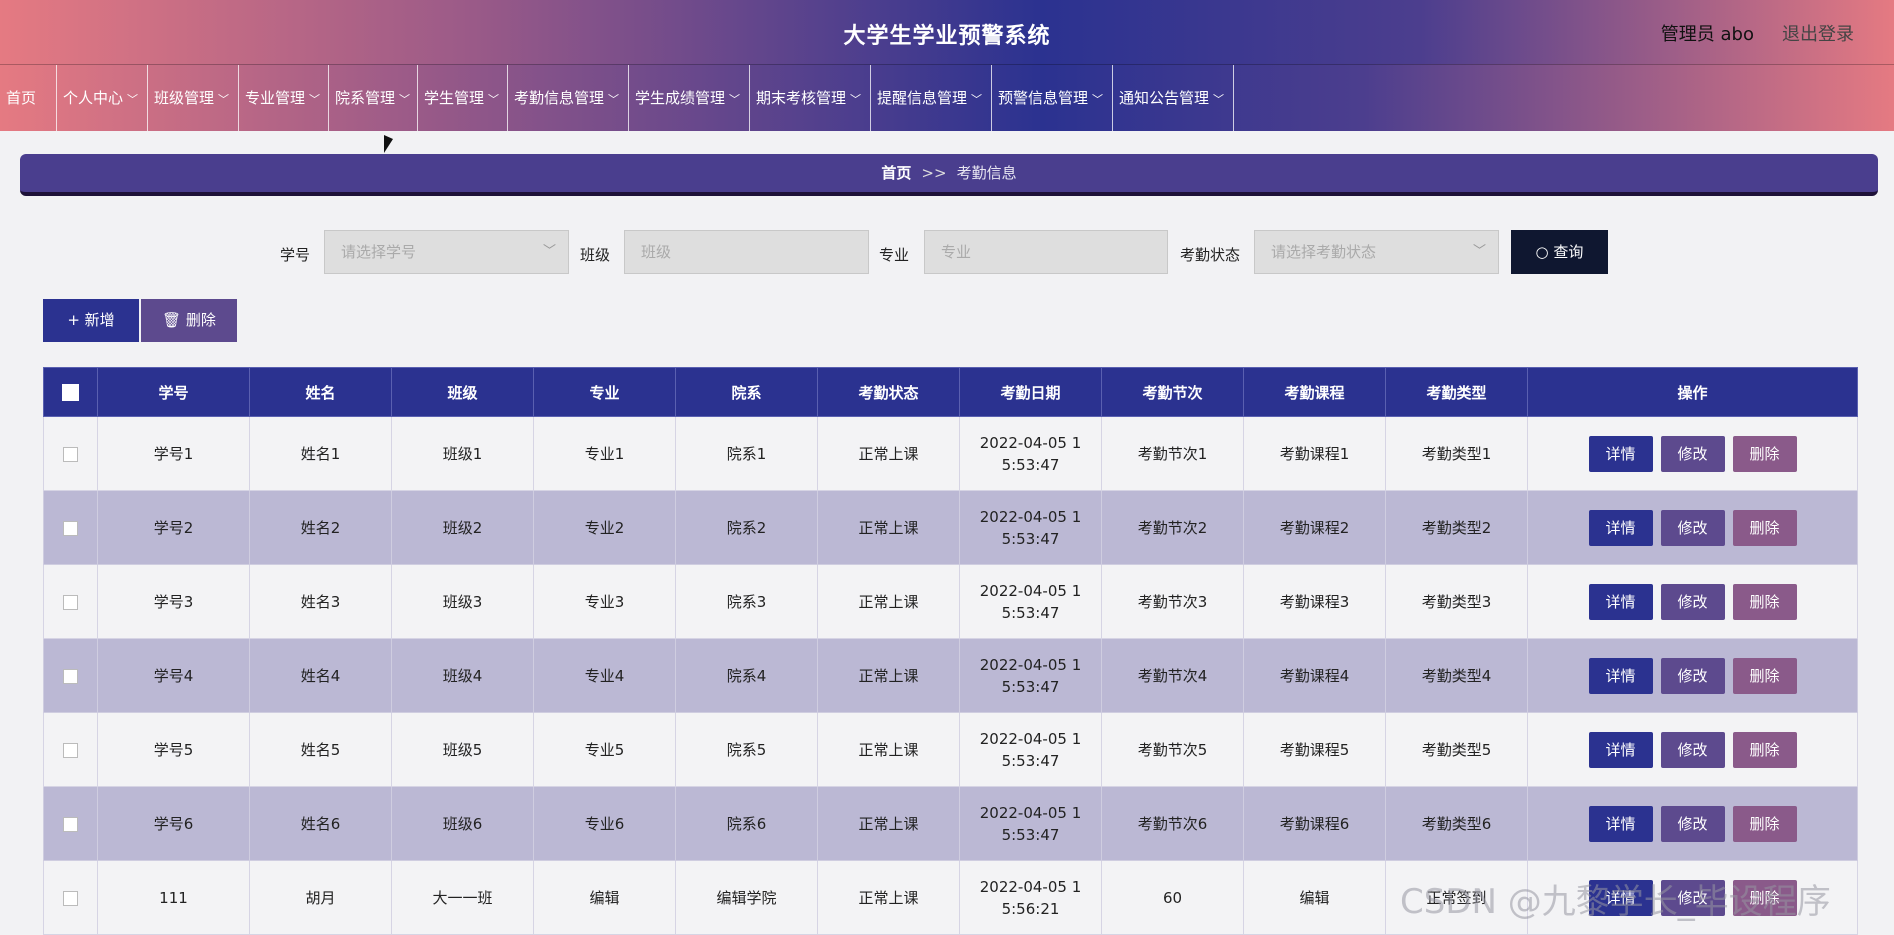 The height and width of the screenshot is (935, 1894). Describe the element at coordinates (189, 320) in the screenshot. I see `batch-delete-button: 🗑 删除` at that location.